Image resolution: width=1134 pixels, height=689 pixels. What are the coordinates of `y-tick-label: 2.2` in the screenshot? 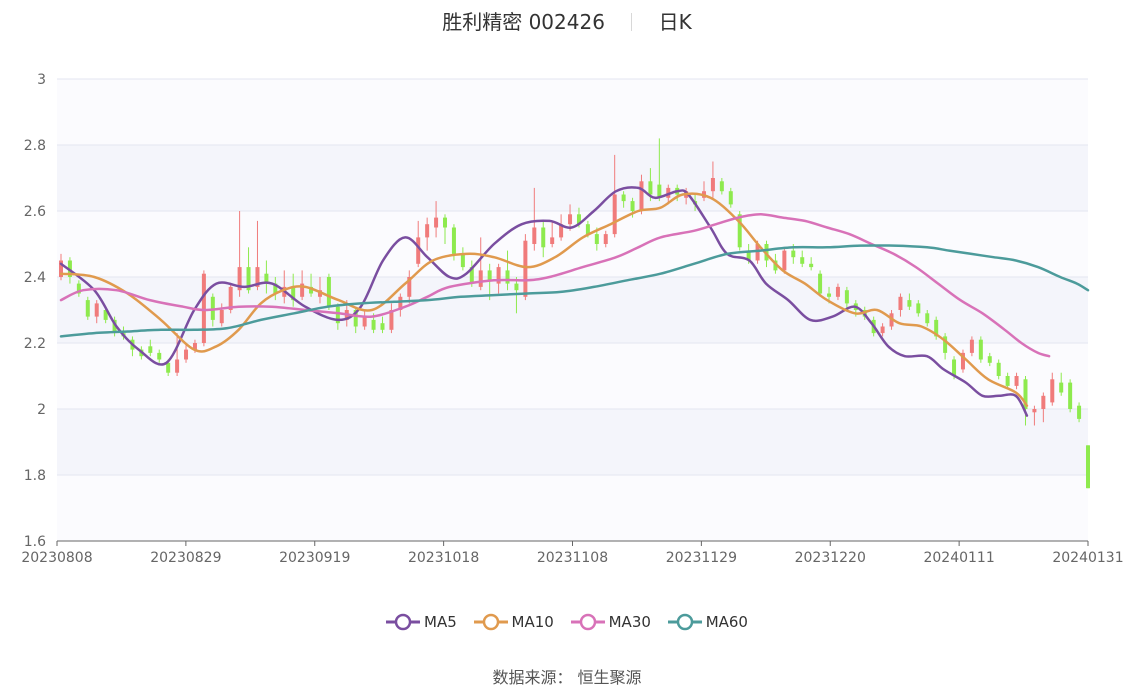 It's located at (35, 344).